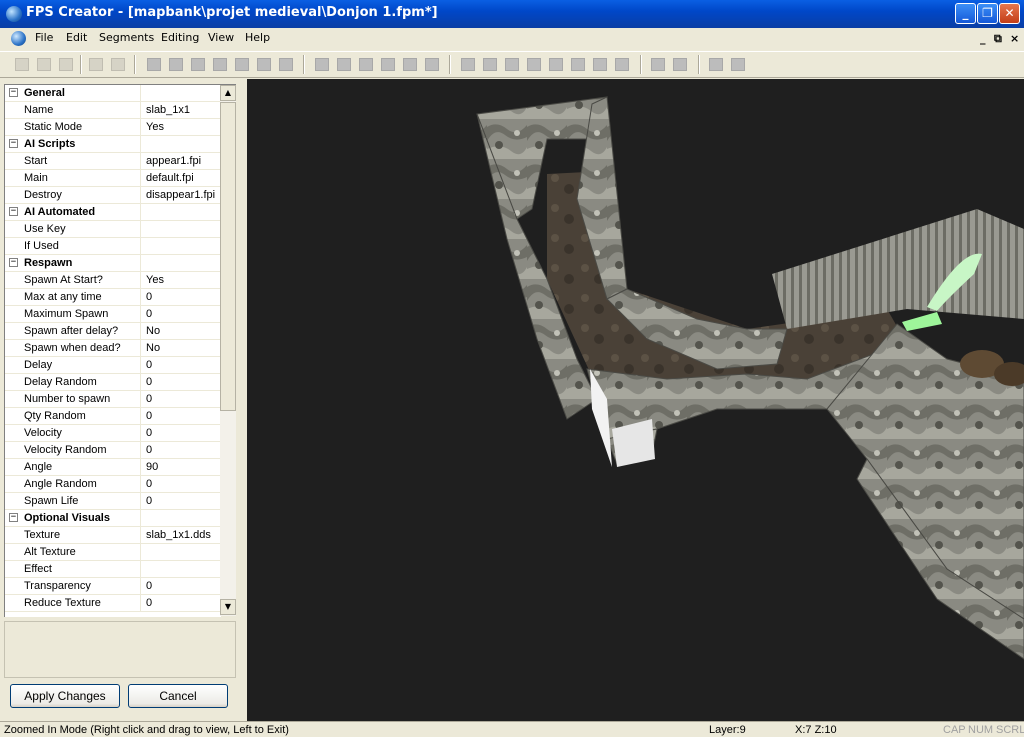  I want to click on segment-line-icon, so click(344, 64).